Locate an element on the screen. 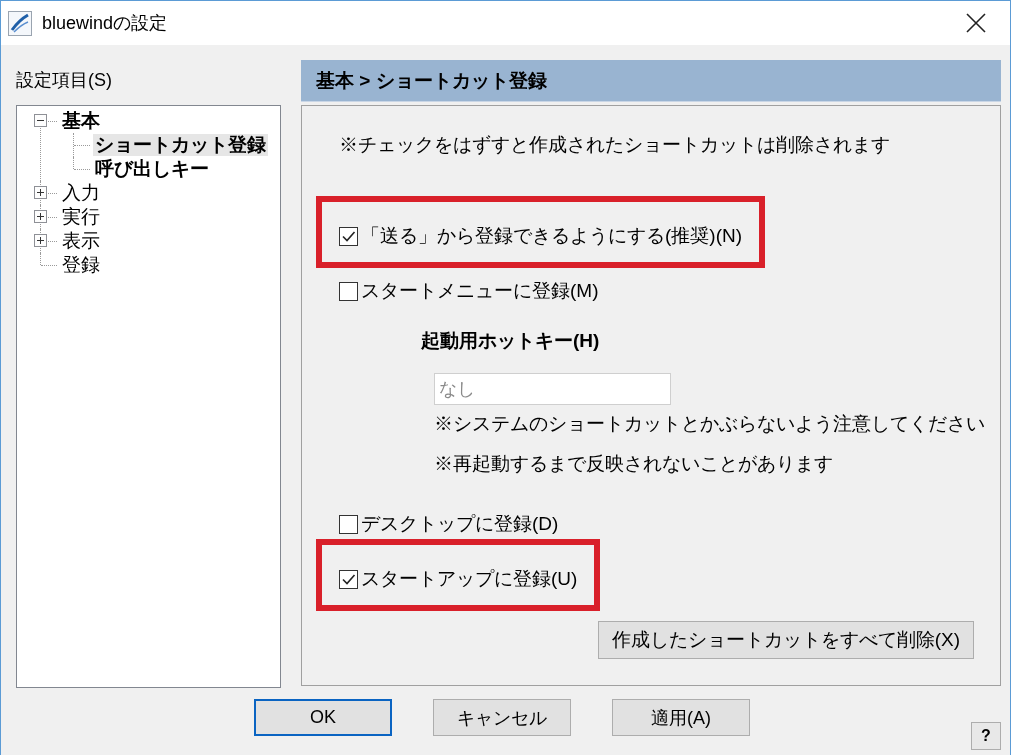 The image size is (1024, 755). close-icon is located at coordinates (976, 23).